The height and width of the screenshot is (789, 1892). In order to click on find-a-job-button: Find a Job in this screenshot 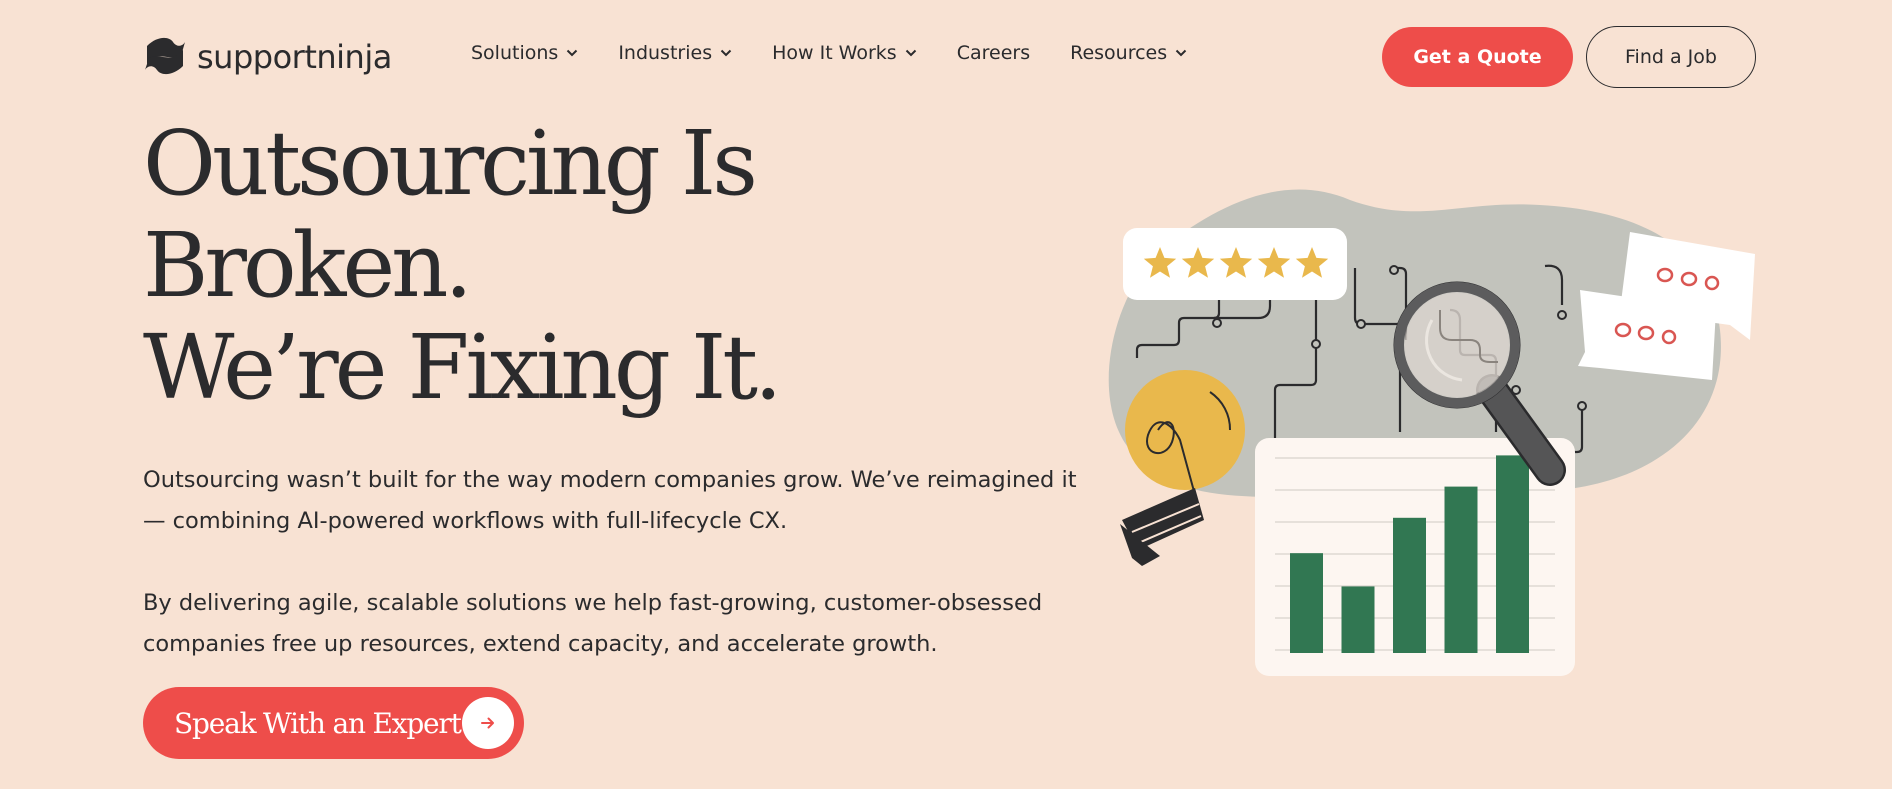, I will do `click(1671, 57)`.